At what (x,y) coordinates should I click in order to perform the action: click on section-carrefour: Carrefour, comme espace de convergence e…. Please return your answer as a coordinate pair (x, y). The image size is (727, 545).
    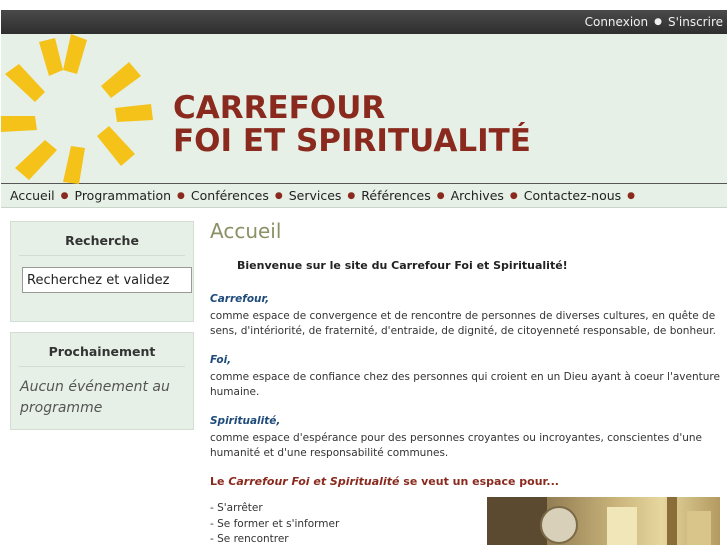
    Looking at the image, I should click on (467, 315).